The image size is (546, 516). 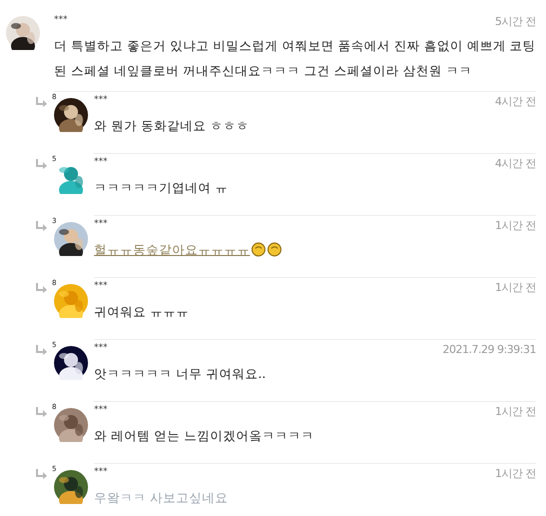 What do you see at coordinates (171, 126) in the screenshot?
I see `comment-text: 와 뭔가 동화같네요 ㅎㅎㅎ` at bounding box center [171, 126].